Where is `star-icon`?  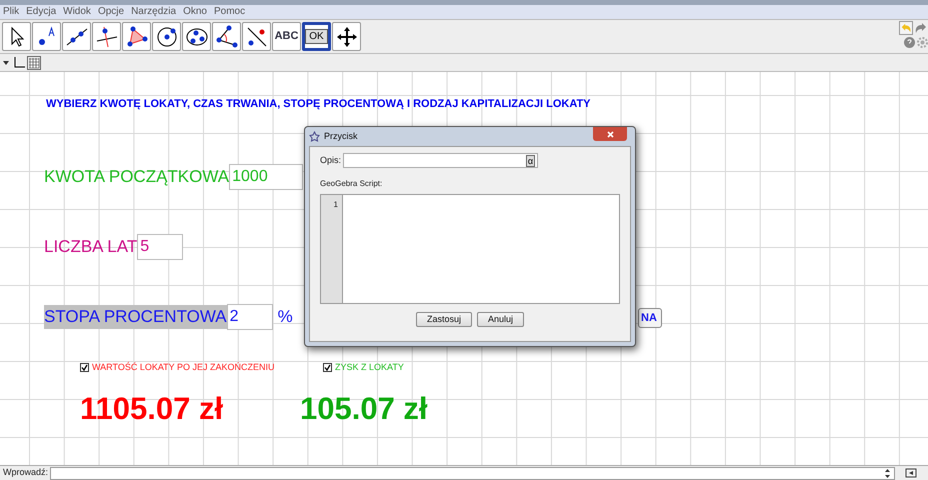 star-icon is located at coordinates (314, 136).